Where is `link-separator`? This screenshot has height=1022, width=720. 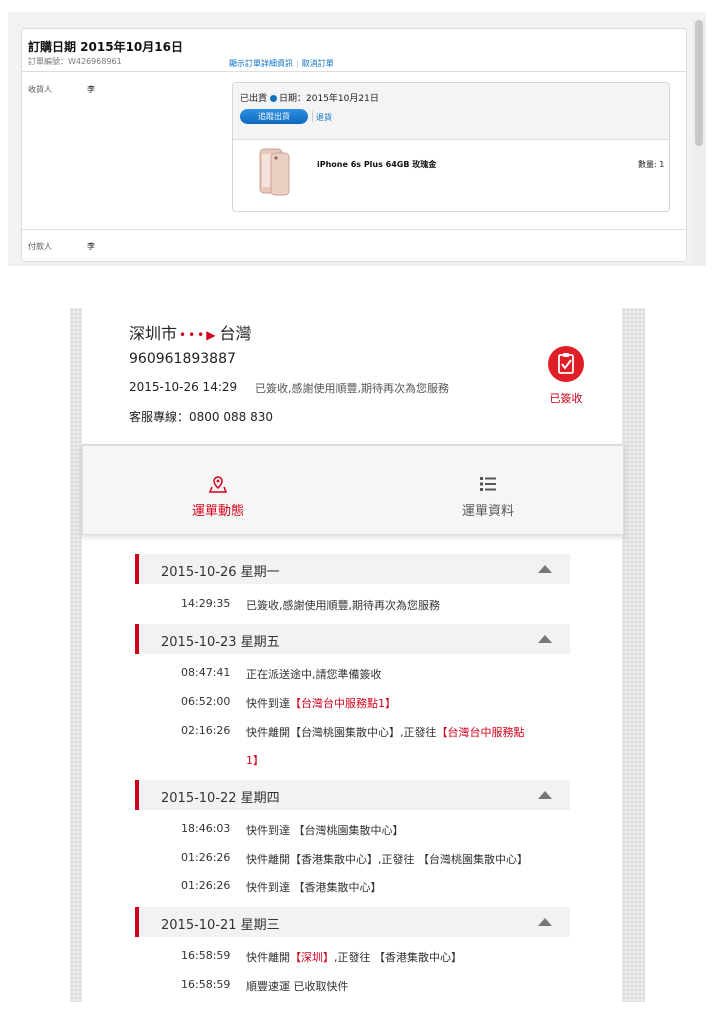 link-separator is located at coordinates (312, 116).